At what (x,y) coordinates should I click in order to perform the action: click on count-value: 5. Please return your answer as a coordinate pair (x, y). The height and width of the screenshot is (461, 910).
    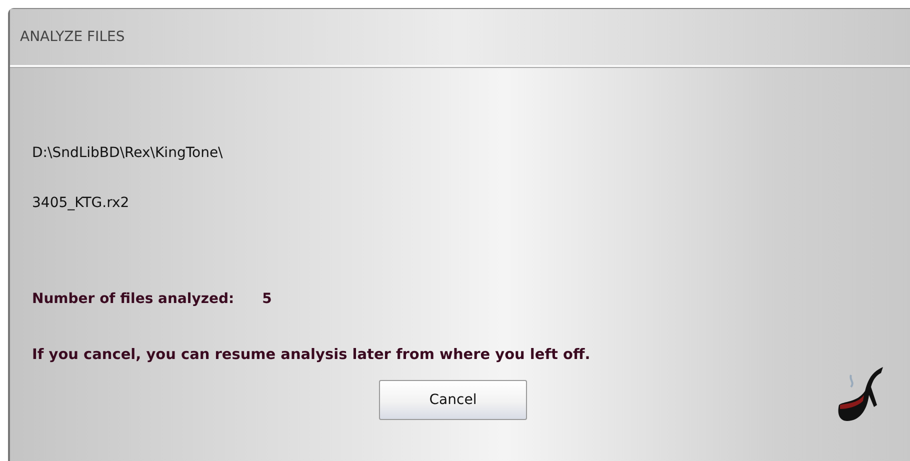
    Looking at the image, I should click on (267, 299).